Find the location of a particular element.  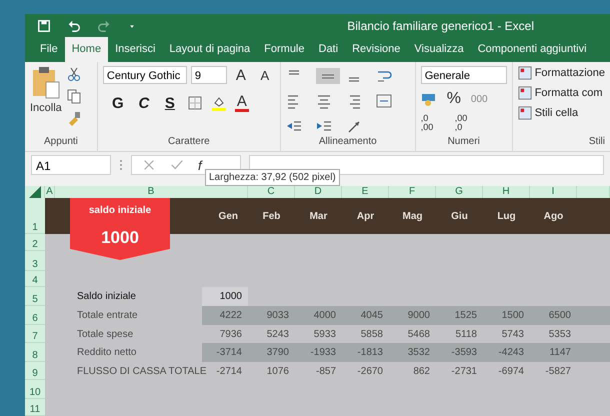

value-cell: -1813 is located at coordinates (365, 352).